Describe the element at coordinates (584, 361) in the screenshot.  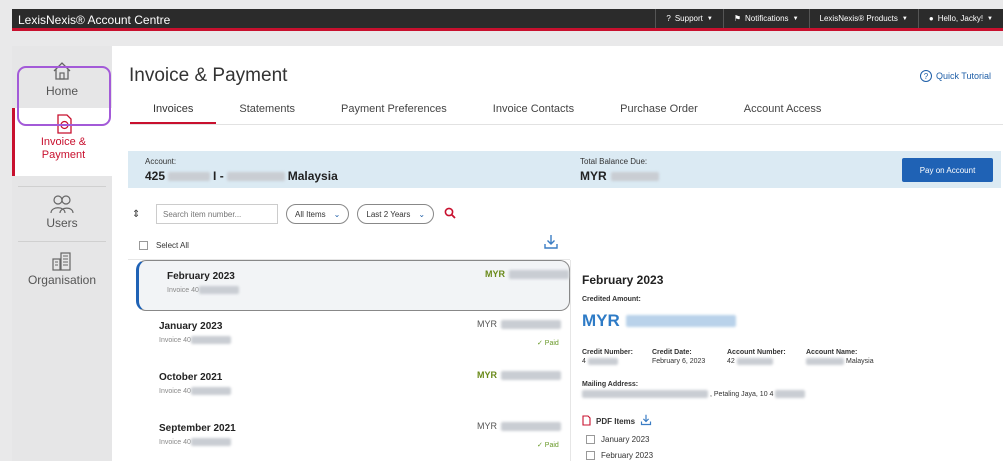
I see `credit-number-prefix: 4` at that location.